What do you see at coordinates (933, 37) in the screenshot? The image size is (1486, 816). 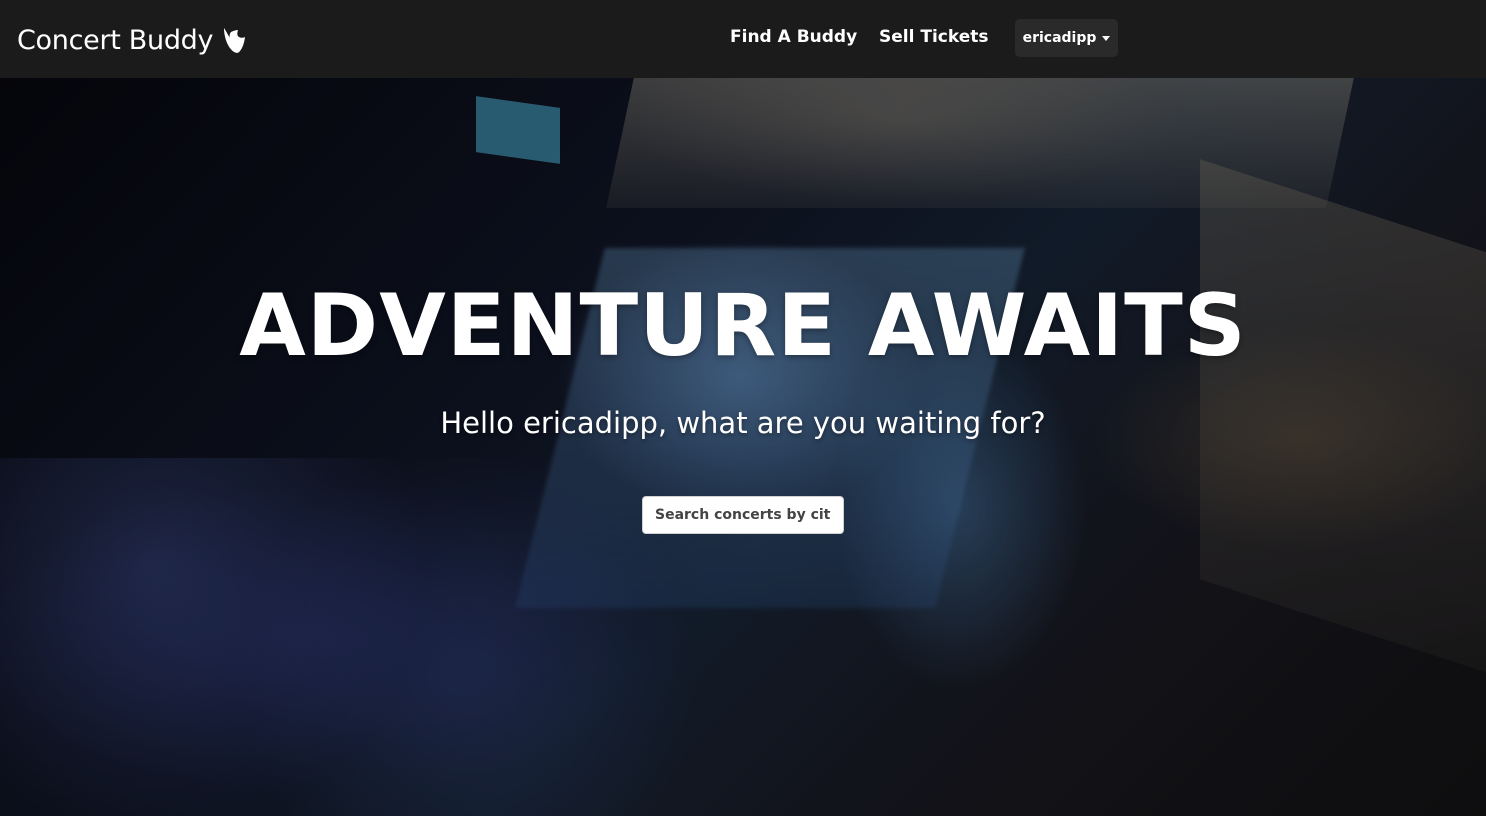 I see `nav-sell-tickets: Sell Tickets` at bounding box center [933, 37].